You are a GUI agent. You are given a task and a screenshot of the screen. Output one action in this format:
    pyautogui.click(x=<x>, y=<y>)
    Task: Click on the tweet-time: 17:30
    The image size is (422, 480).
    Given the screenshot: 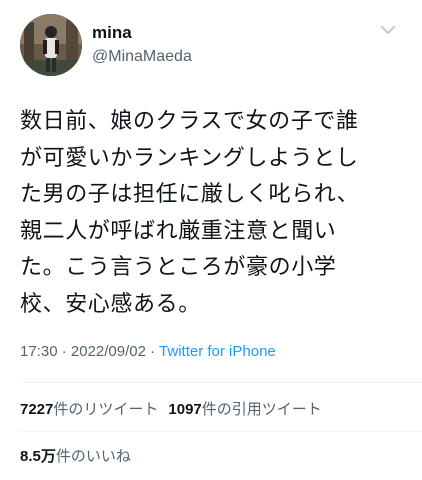 What is the action you would take?
    pyautogui.click(x=39, y=351)
    